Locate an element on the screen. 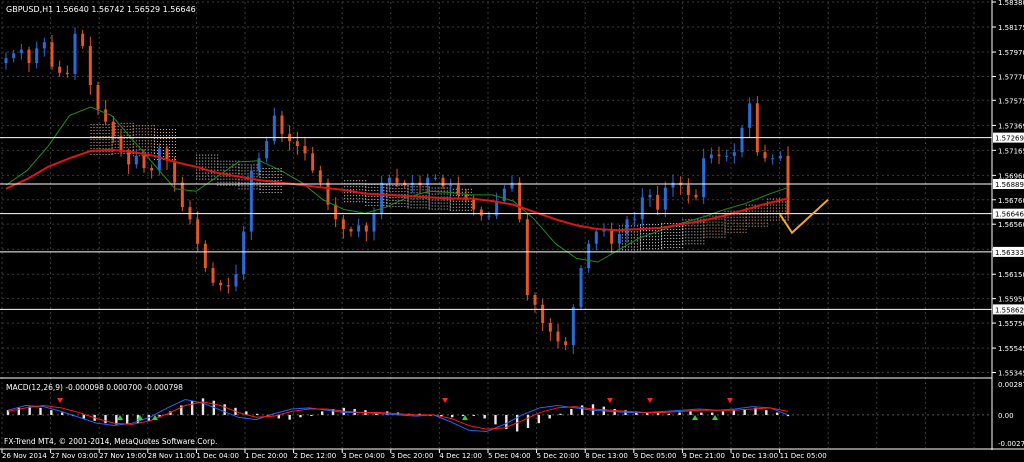 This screenshot has width=1024, height=462. time-tick-label: 11 Dec 05:00 is located at coordinates (803, 456).